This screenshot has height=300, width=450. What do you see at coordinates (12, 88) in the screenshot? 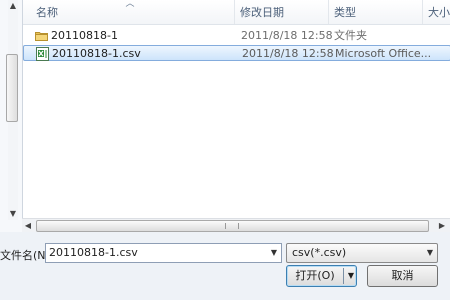
I see `scrollbar-thumb` at bounding box center [12, 88].